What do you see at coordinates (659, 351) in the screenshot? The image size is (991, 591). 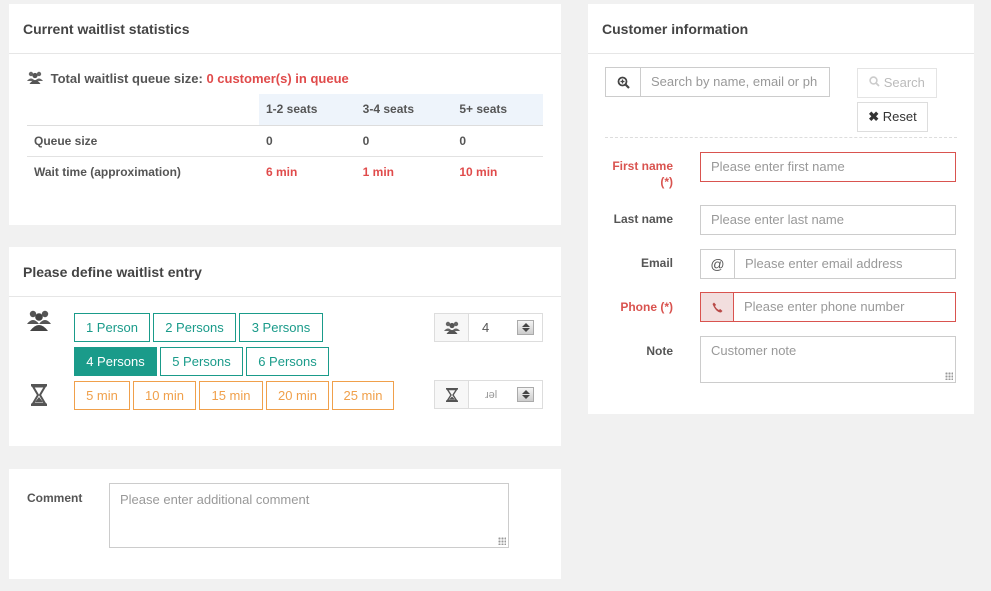 I see `note-label: Note` at bounding box center [659, 351].